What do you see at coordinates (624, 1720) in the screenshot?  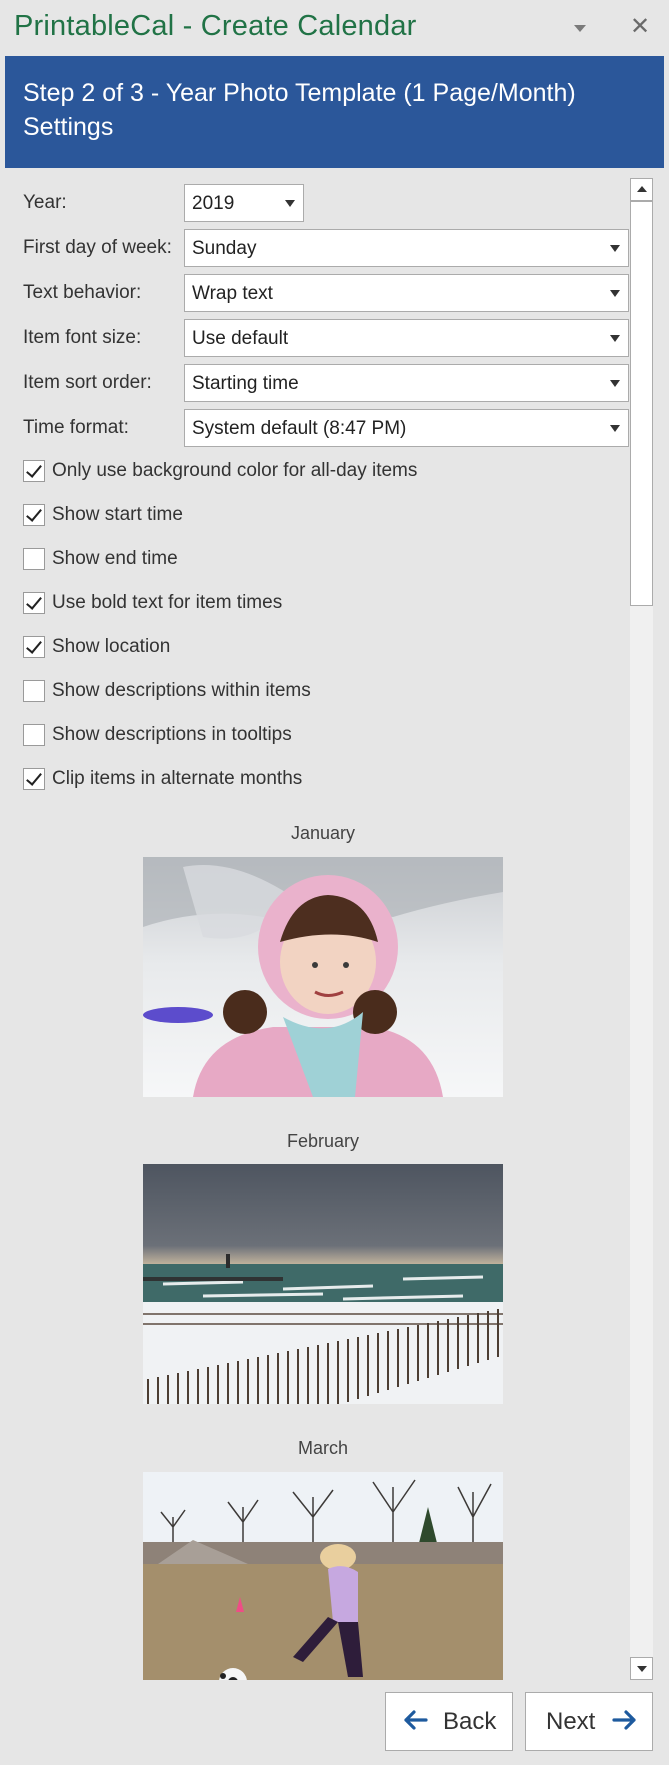 I see `arrow-right-icon` at bounding box center [624, 1720].